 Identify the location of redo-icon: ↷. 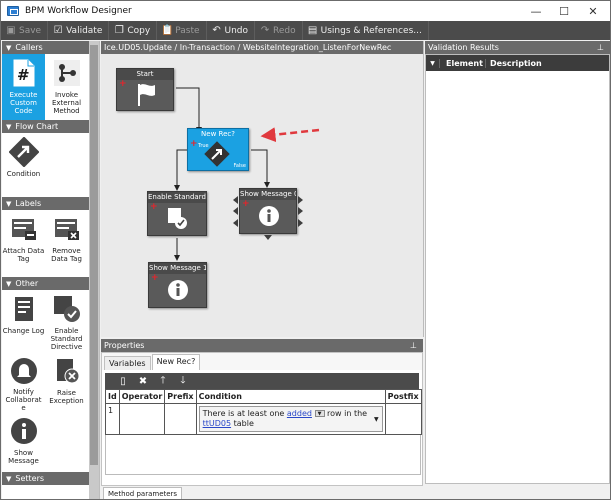
(265, 30).